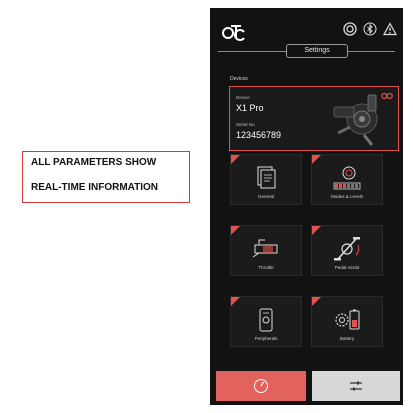 This screenshot has height=413, width=413. Describe the element at coordinates (239, 79) in the screenshot. I see `devices-section-label: Devices` at that location.